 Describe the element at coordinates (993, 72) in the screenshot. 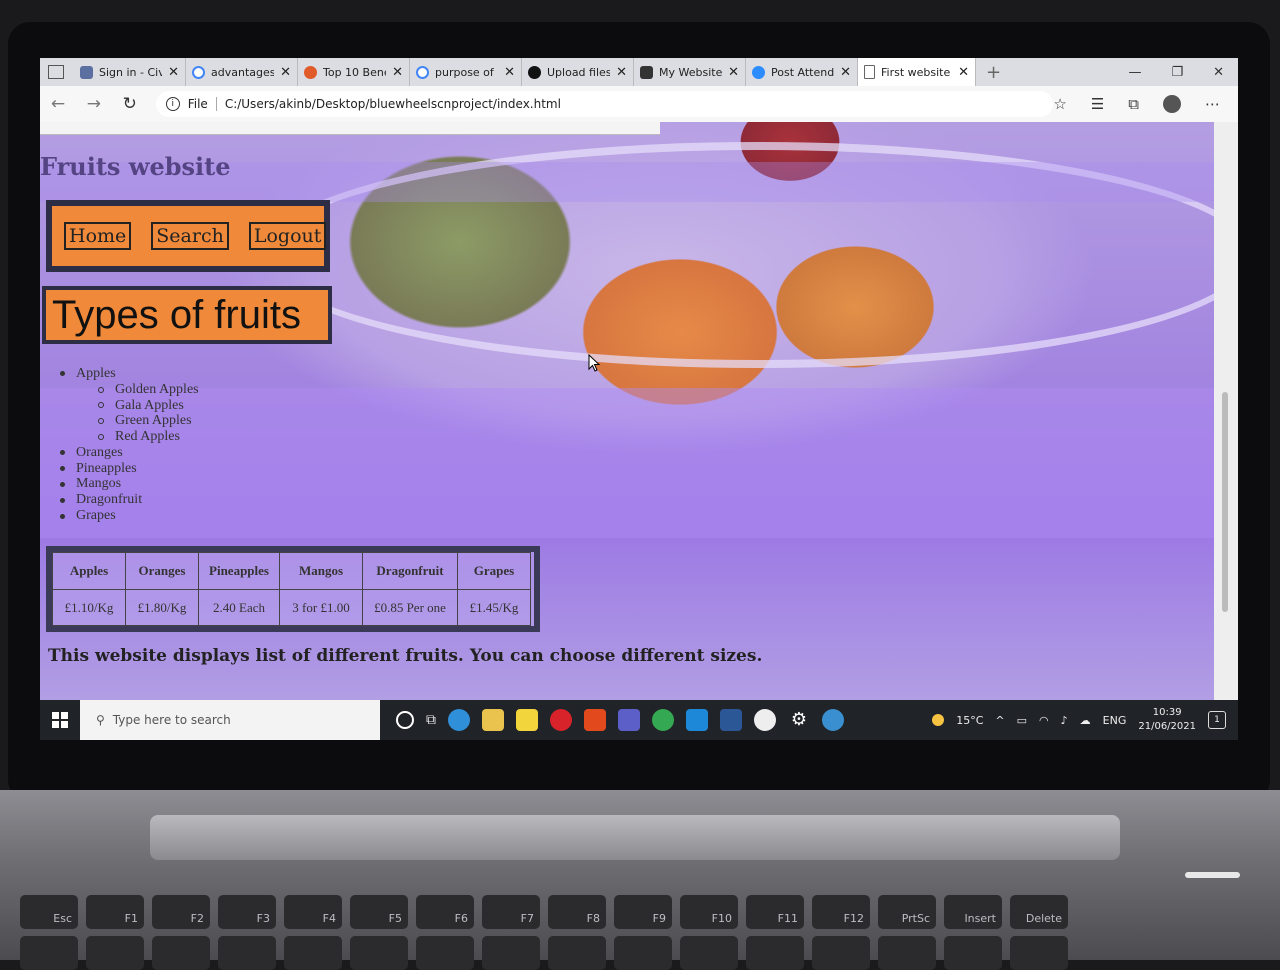

I see `new-tab-button: +` at that location.